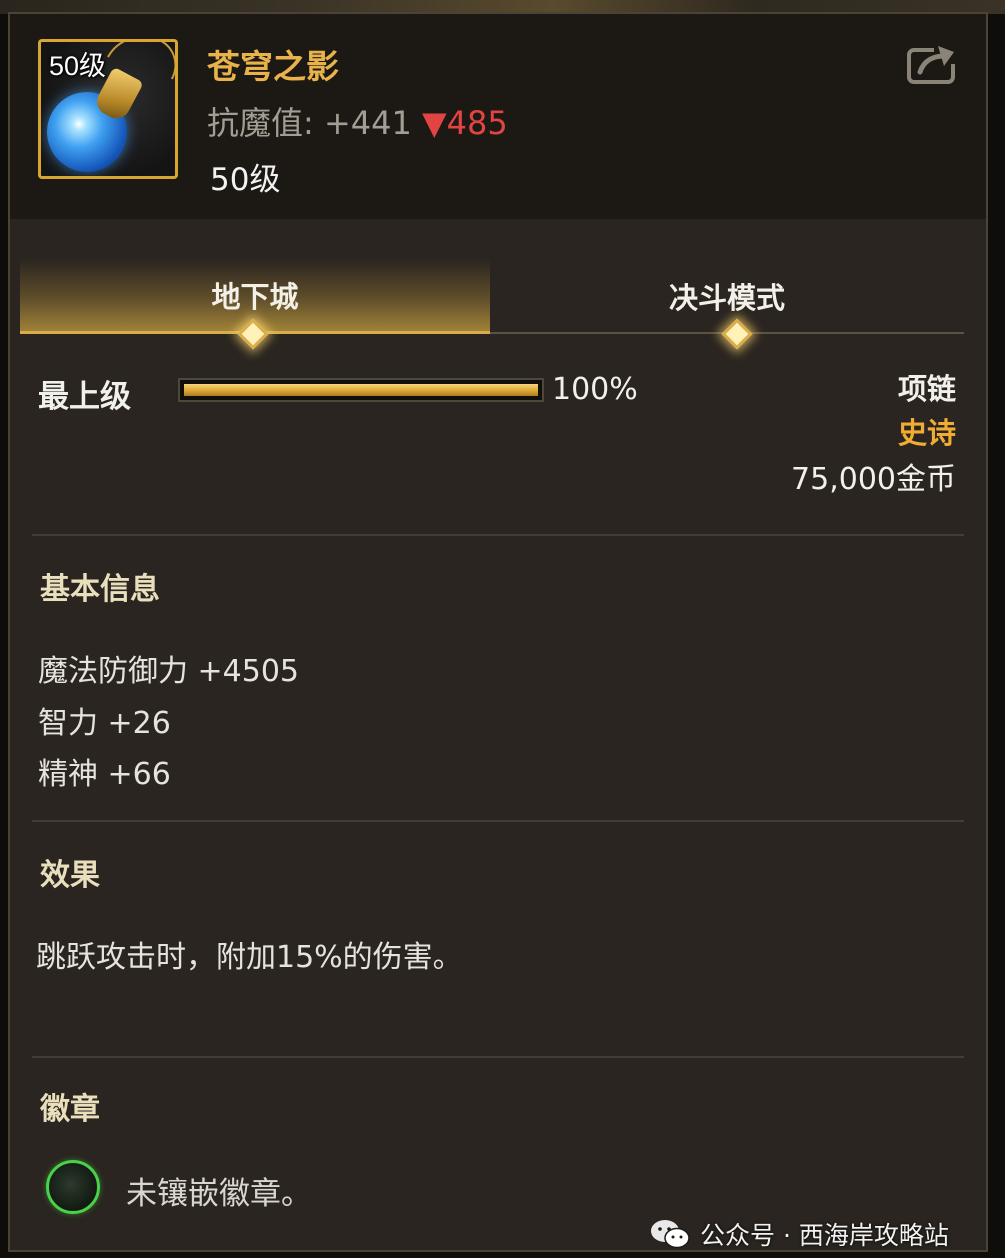  What do you see at coordinates (104, 723) in the screenshot?
I see `stat-intelligence: 智力 +26` at bounding box center [104, 723].